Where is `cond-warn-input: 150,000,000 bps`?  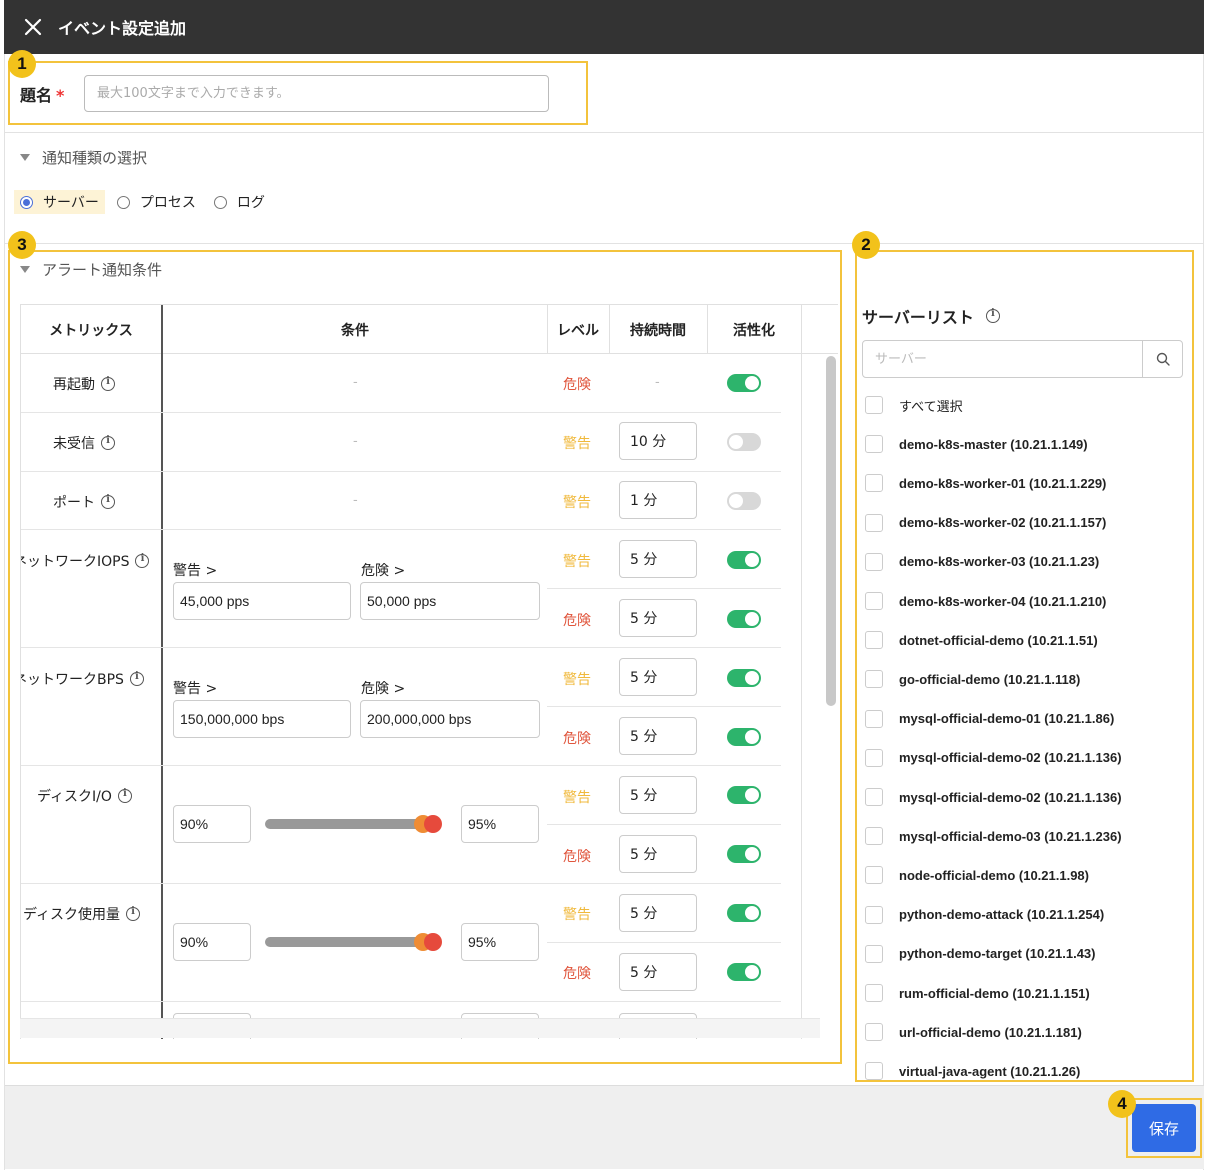 cond-warn-input: 150,000,000 bps is located at coordinates (262, 719).